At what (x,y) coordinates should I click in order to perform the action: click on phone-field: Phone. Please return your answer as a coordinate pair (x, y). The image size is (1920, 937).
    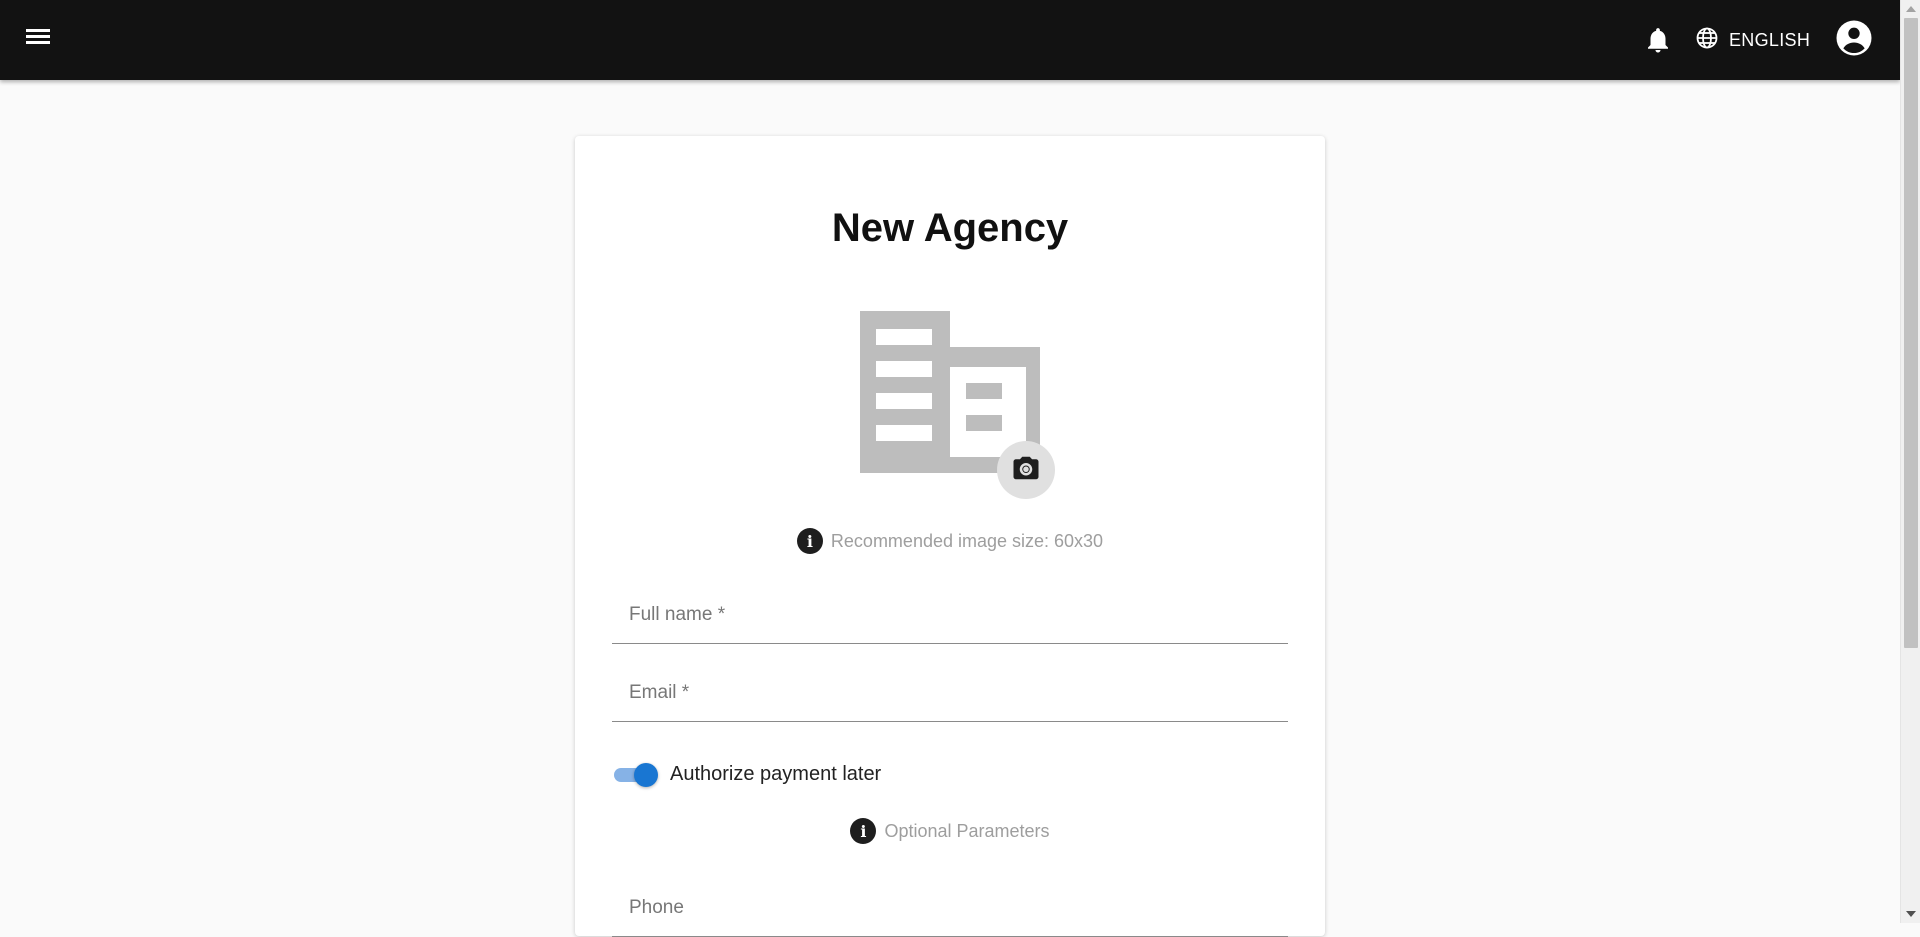
    Looking at the image, I should click on (950, 907).